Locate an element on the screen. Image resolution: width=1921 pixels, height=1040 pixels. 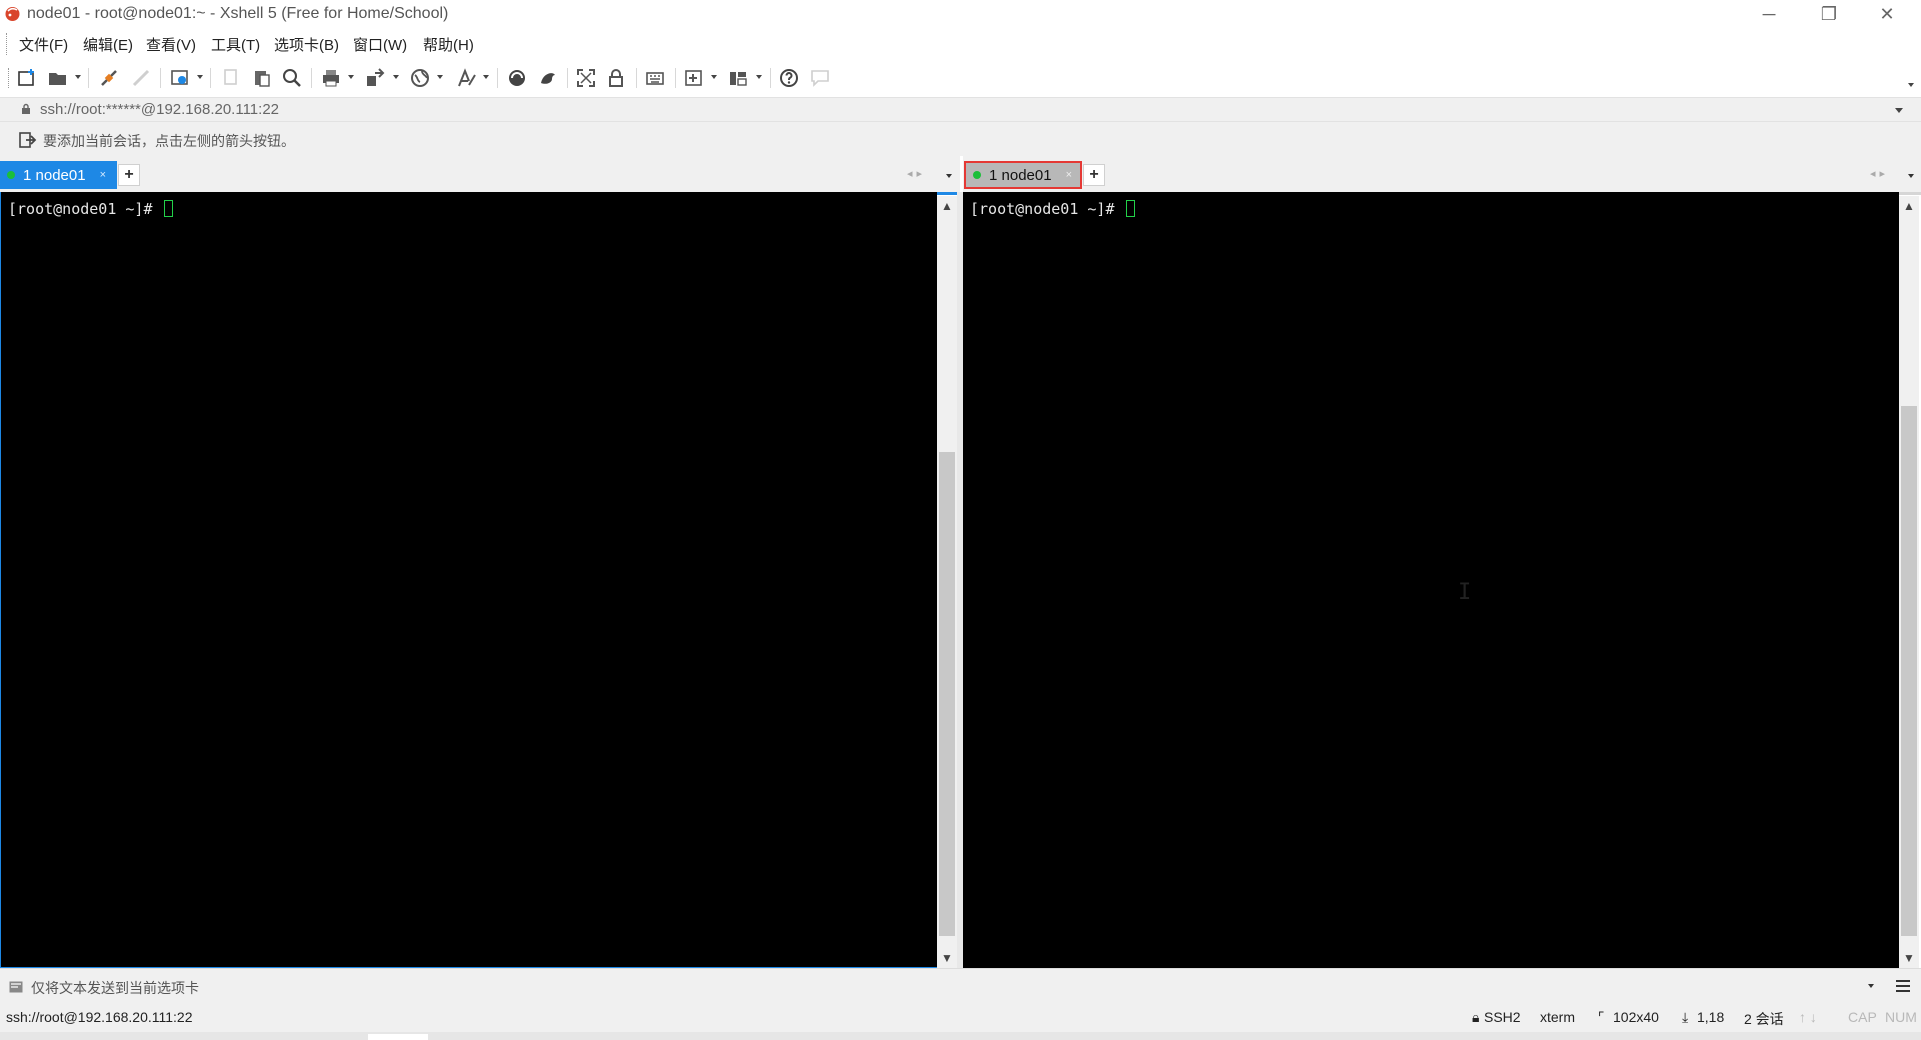
close-window-button: ✕ is located at coordinates (1887, 14).